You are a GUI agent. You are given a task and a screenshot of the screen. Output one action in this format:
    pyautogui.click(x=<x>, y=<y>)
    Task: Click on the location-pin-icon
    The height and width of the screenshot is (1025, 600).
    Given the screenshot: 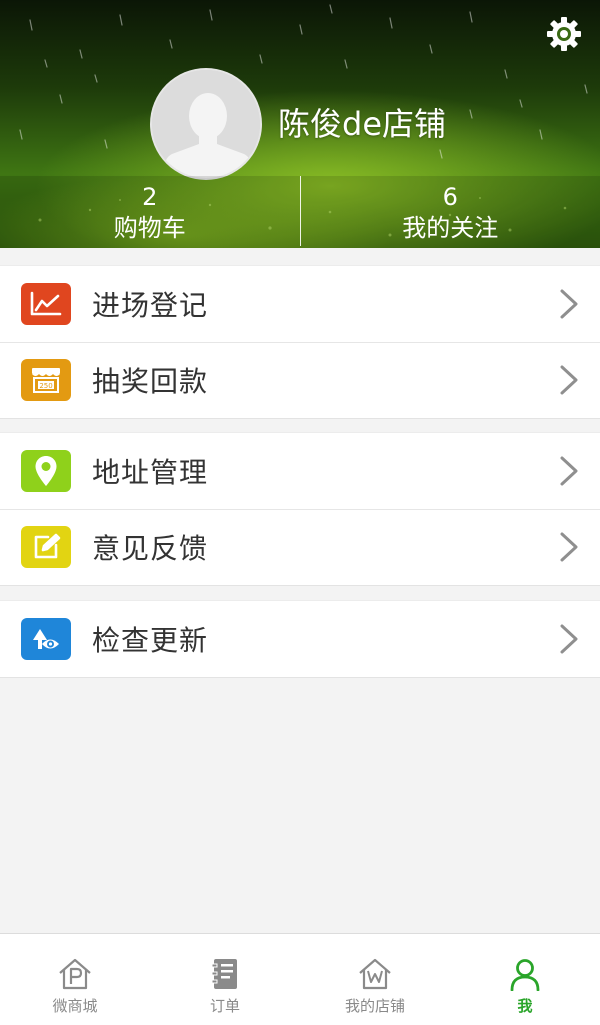 What is the action you would take?
    pyautogui.click(x=46, y=471)
    